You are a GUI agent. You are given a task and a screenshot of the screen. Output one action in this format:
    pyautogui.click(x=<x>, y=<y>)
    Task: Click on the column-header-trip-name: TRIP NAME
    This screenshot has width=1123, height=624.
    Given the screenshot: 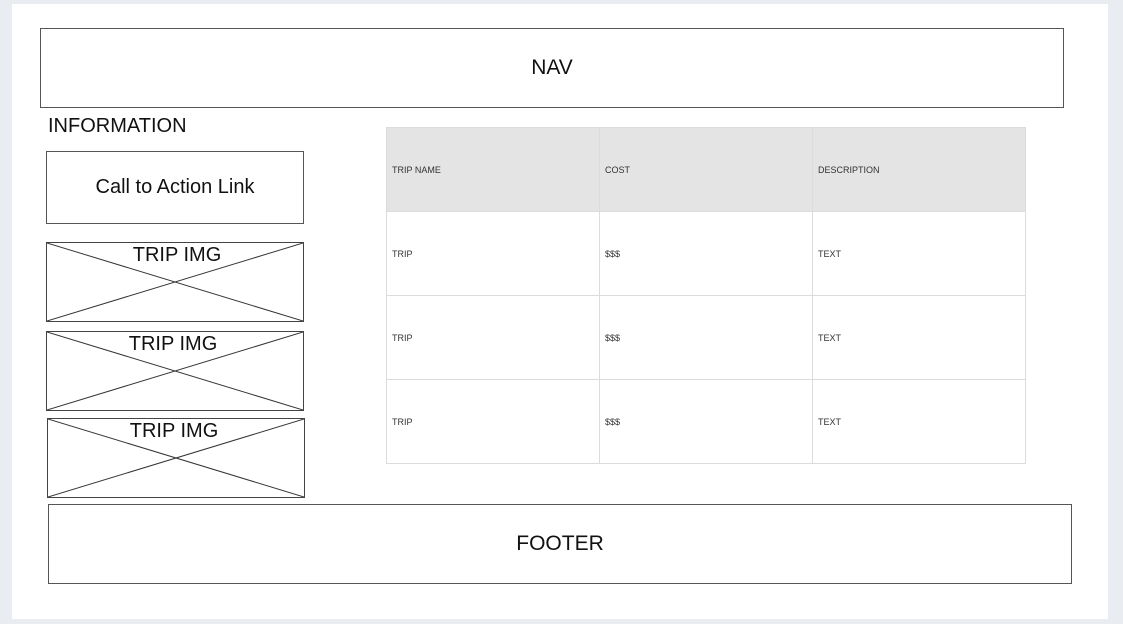 What is the action you would take?
    pyautogui.click(x=493, y=169)
    